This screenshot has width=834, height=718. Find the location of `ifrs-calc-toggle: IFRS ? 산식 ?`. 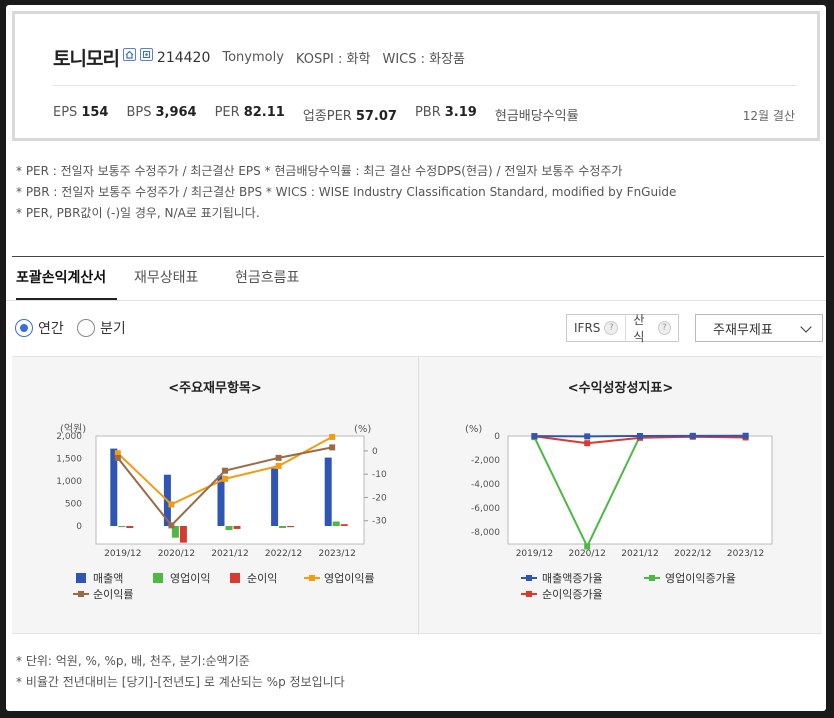

ifrs-calc-toggle: IFRS ? 산식 ? is located at coordinates (622, 328).